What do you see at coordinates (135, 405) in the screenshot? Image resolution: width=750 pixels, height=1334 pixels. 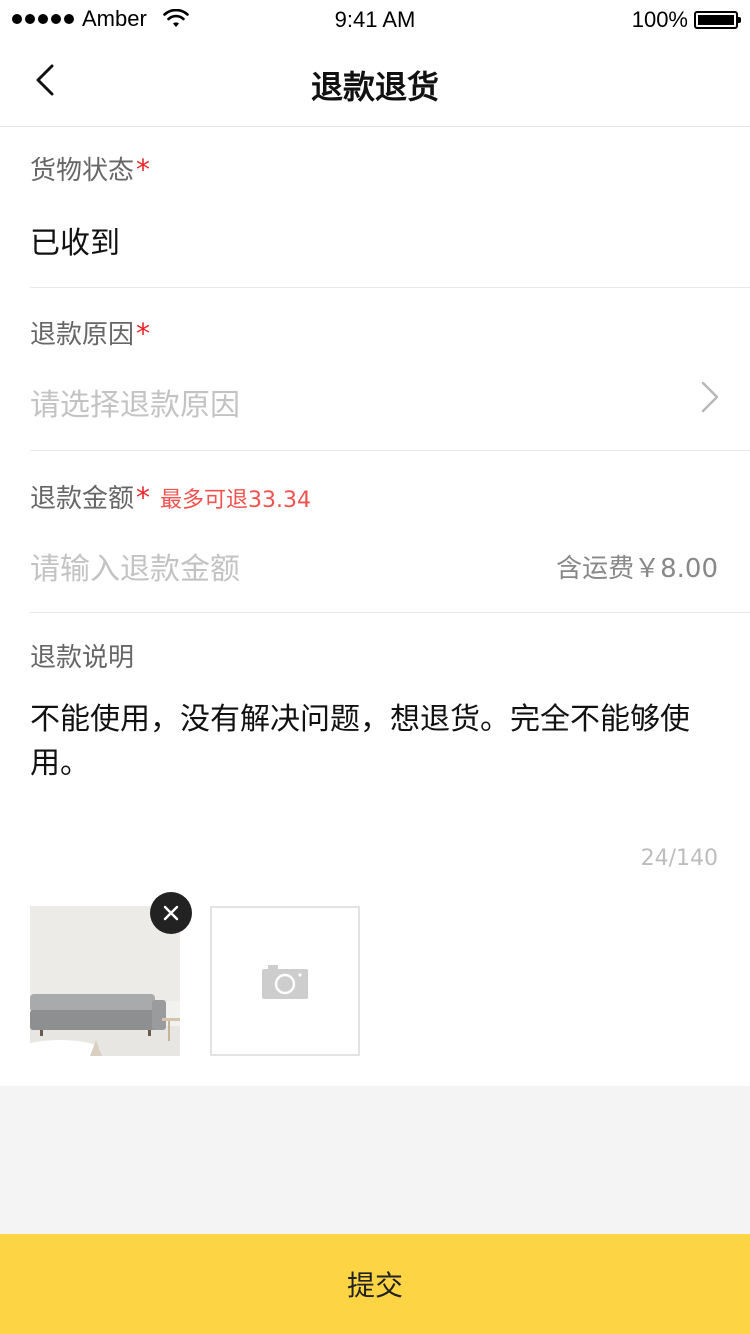 I see `refund-reason-placeholder: 请选择退款原因` at bounding box center [135, 405].